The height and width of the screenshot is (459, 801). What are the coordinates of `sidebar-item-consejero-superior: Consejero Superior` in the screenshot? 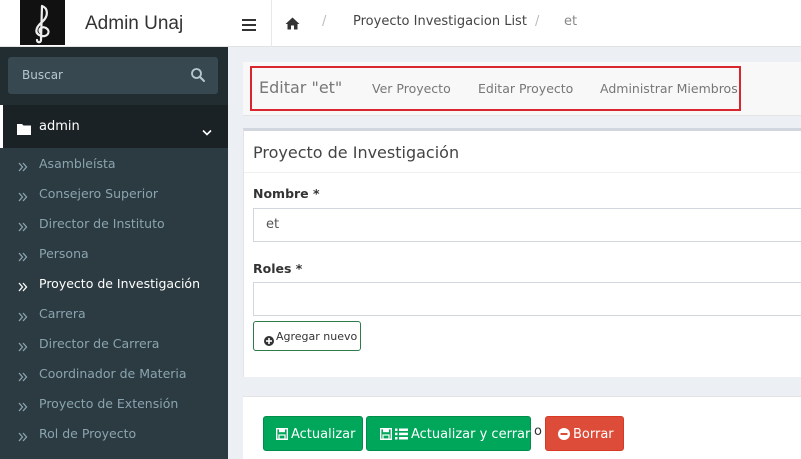 It's located at (114, 193).